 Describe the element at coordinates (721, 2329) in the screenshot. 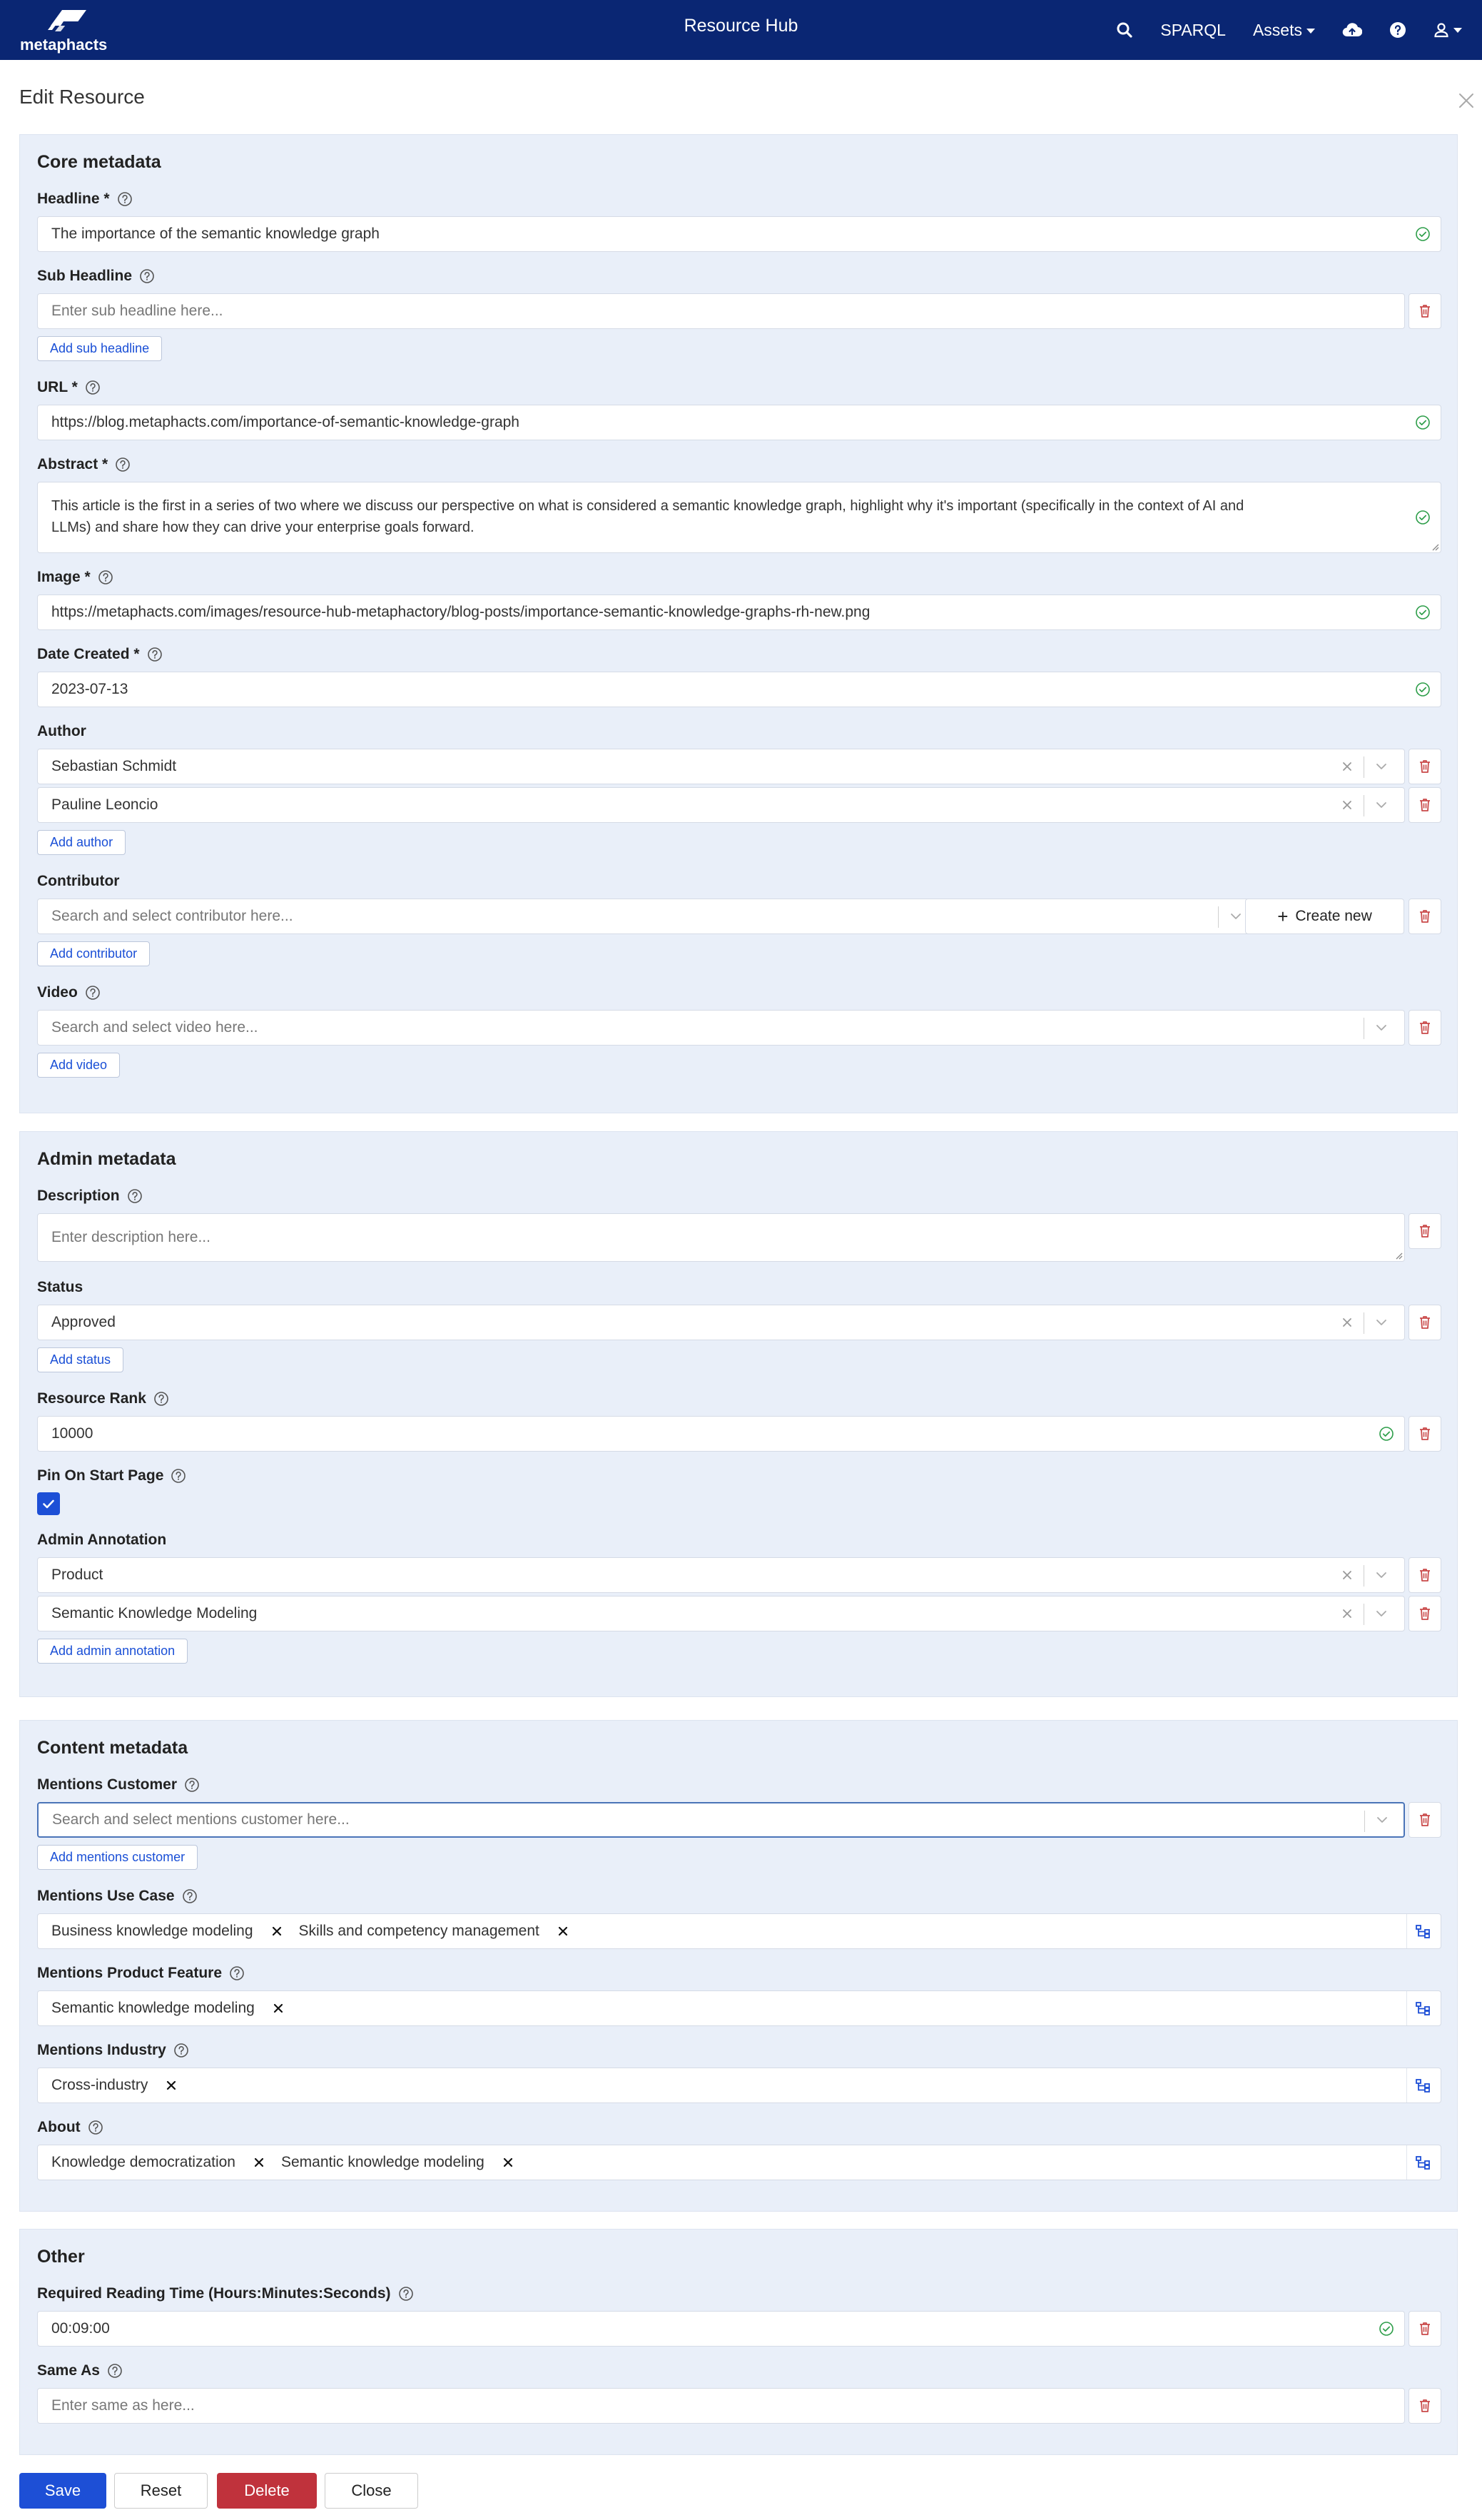

I see `reading-time-input: 00:09:00` at that location.